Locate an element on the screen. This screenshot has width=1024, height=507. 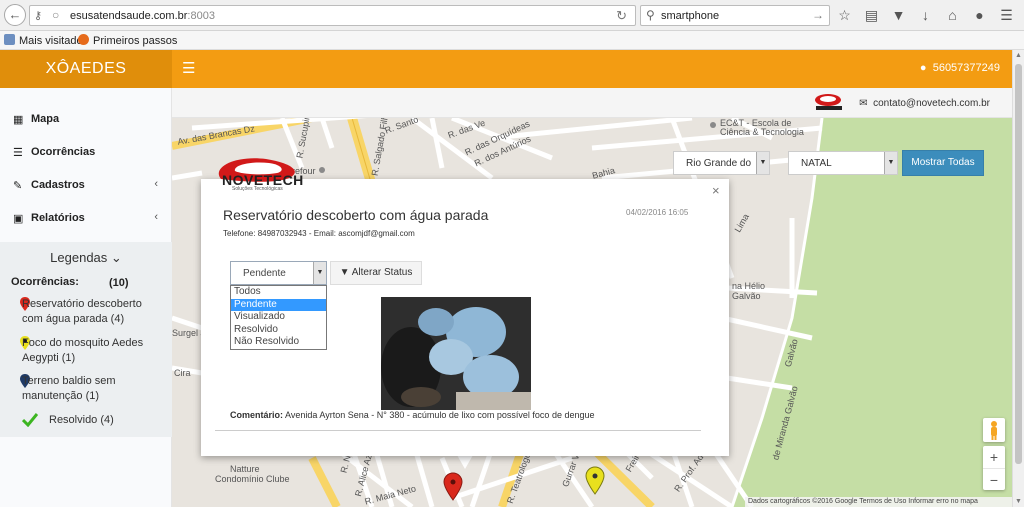
envelope-icon: ✉ is located at coordinates (863, 103).